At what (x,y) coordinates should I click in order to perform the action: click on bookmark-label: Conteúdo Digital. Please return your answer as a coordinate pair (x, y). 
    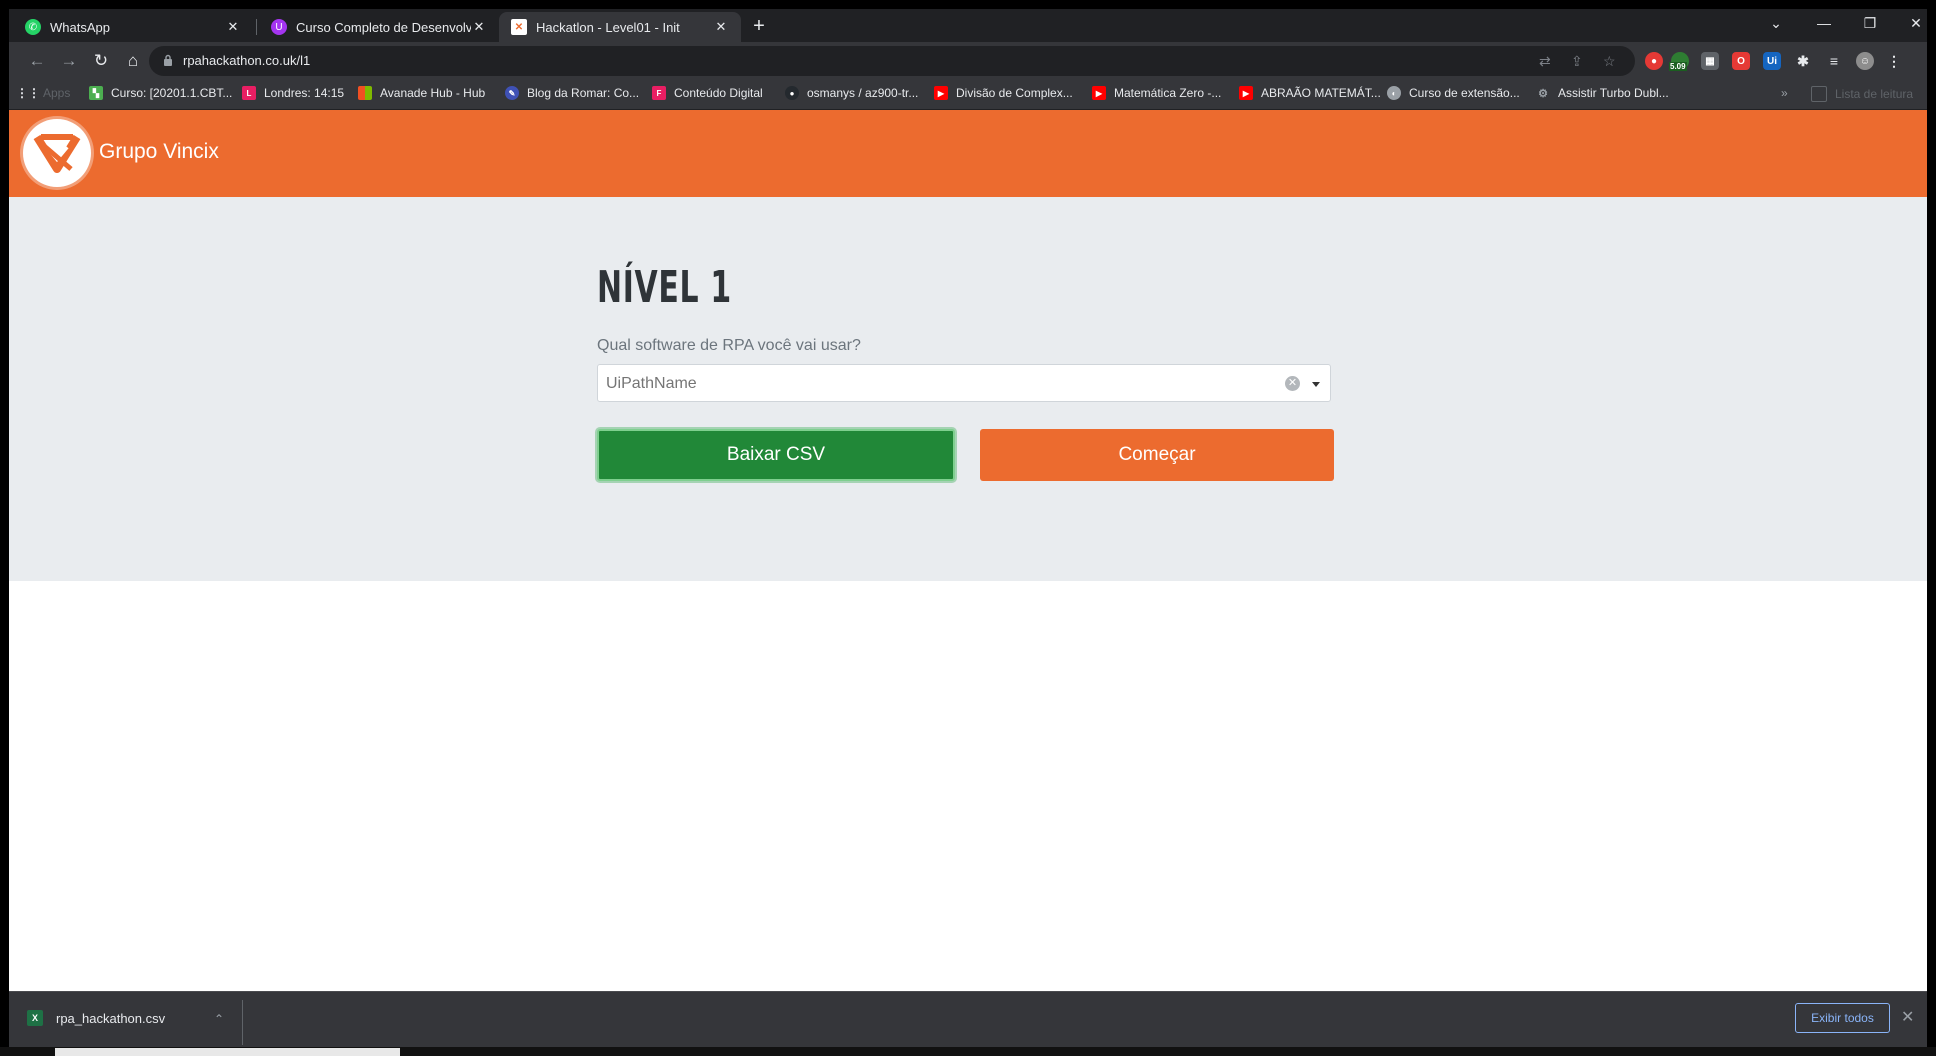
    Looking at the image, I should click on (718, 93).